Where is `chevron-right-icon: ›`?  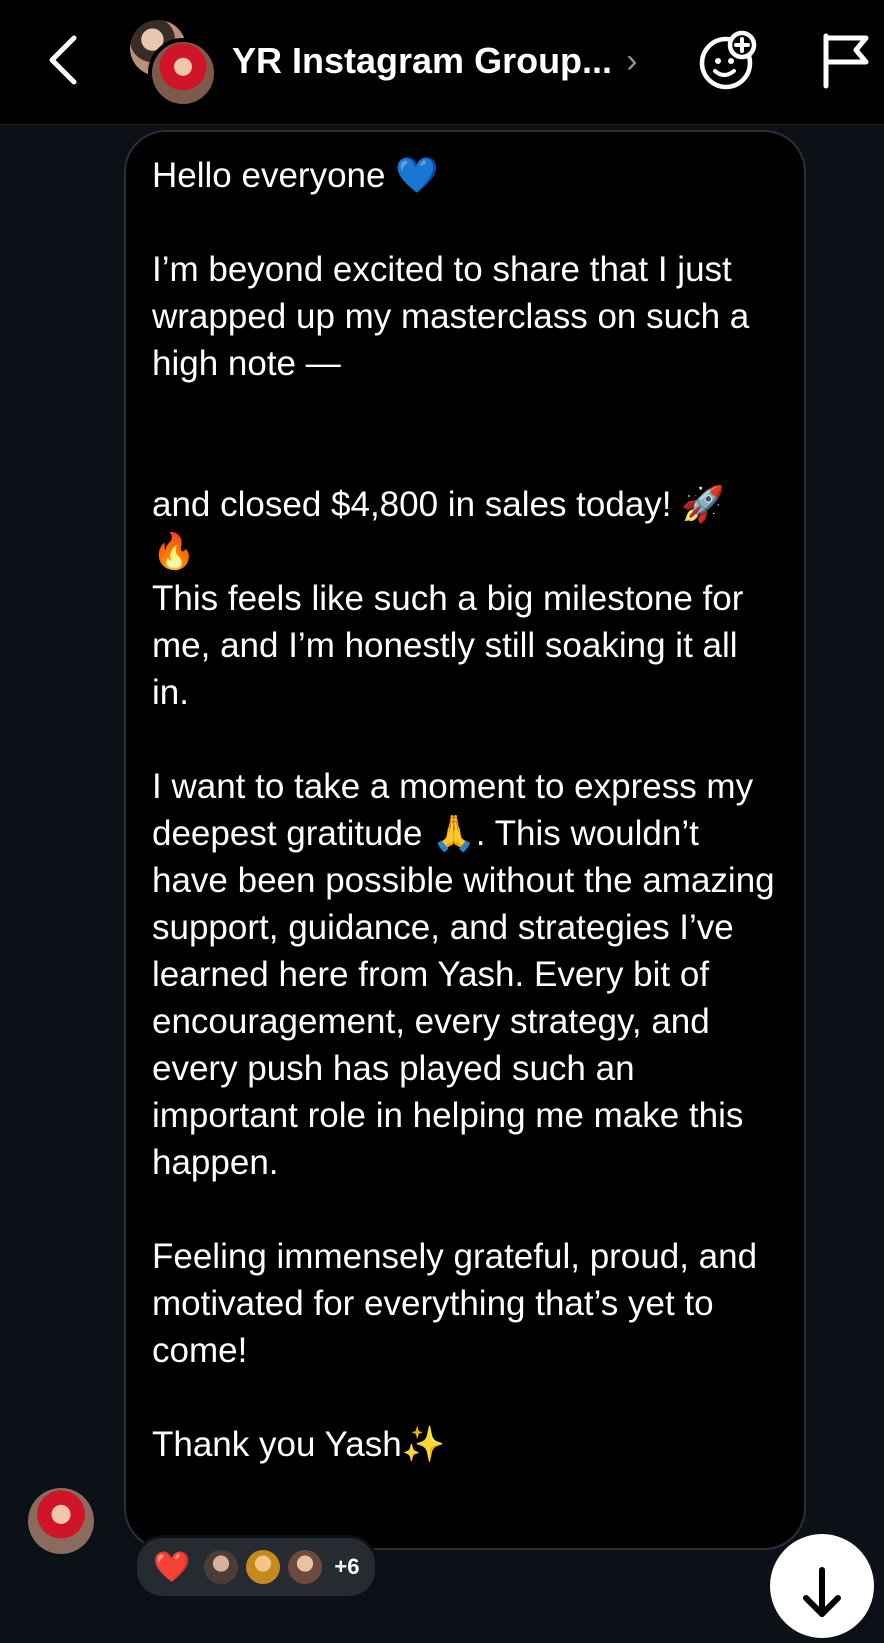
chevron-right-icon: › is located at coordinates (632, 60).